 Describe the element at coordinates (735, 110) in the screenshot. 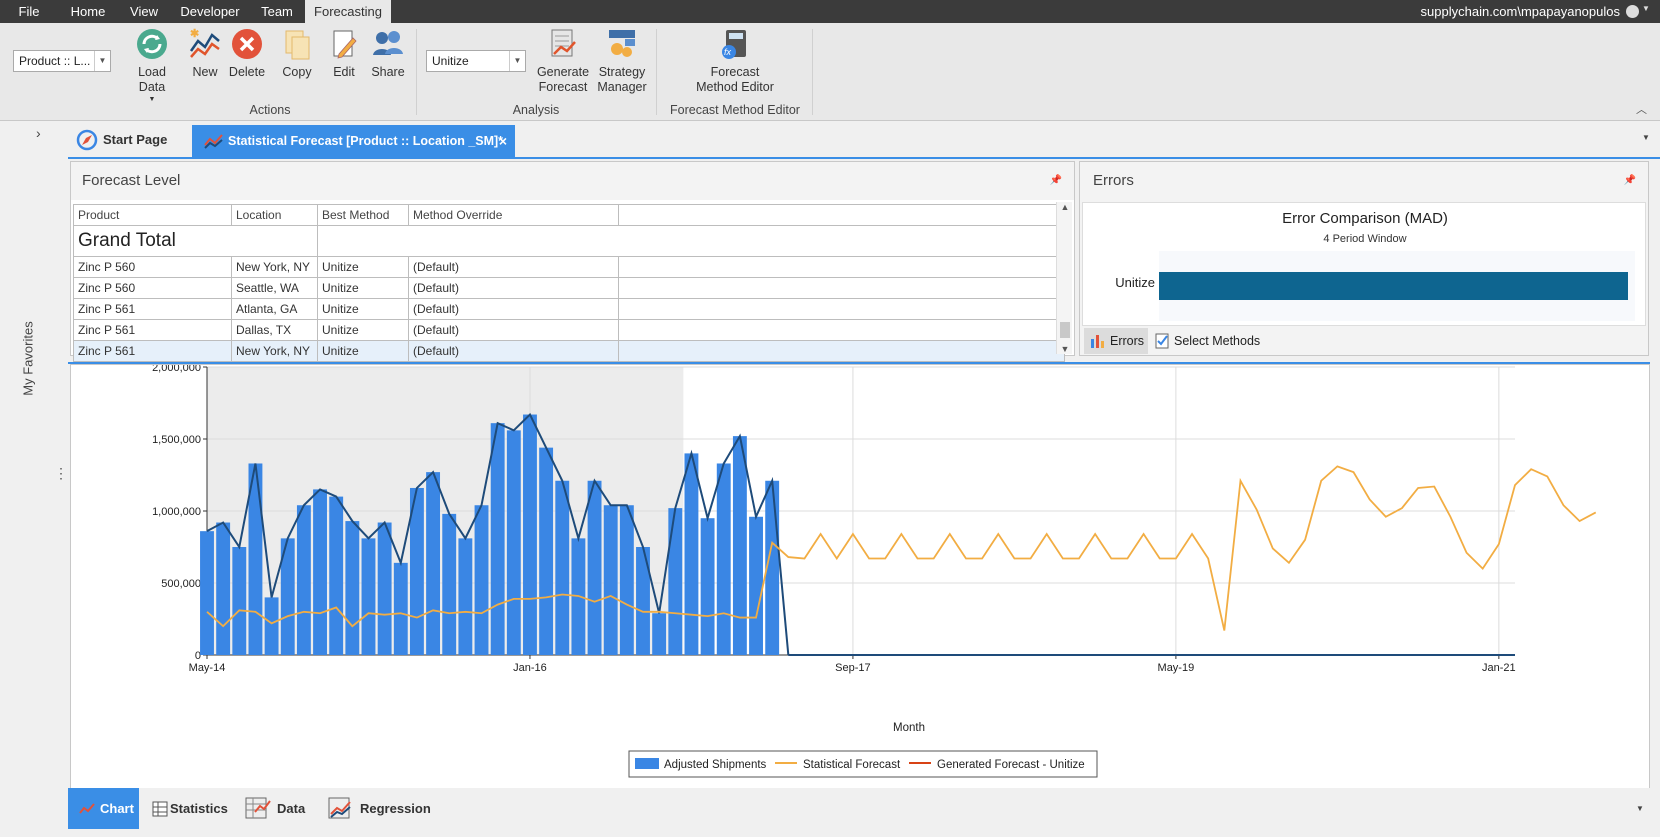

I see `group-label-fme: Forecast Method Editor` at that location.